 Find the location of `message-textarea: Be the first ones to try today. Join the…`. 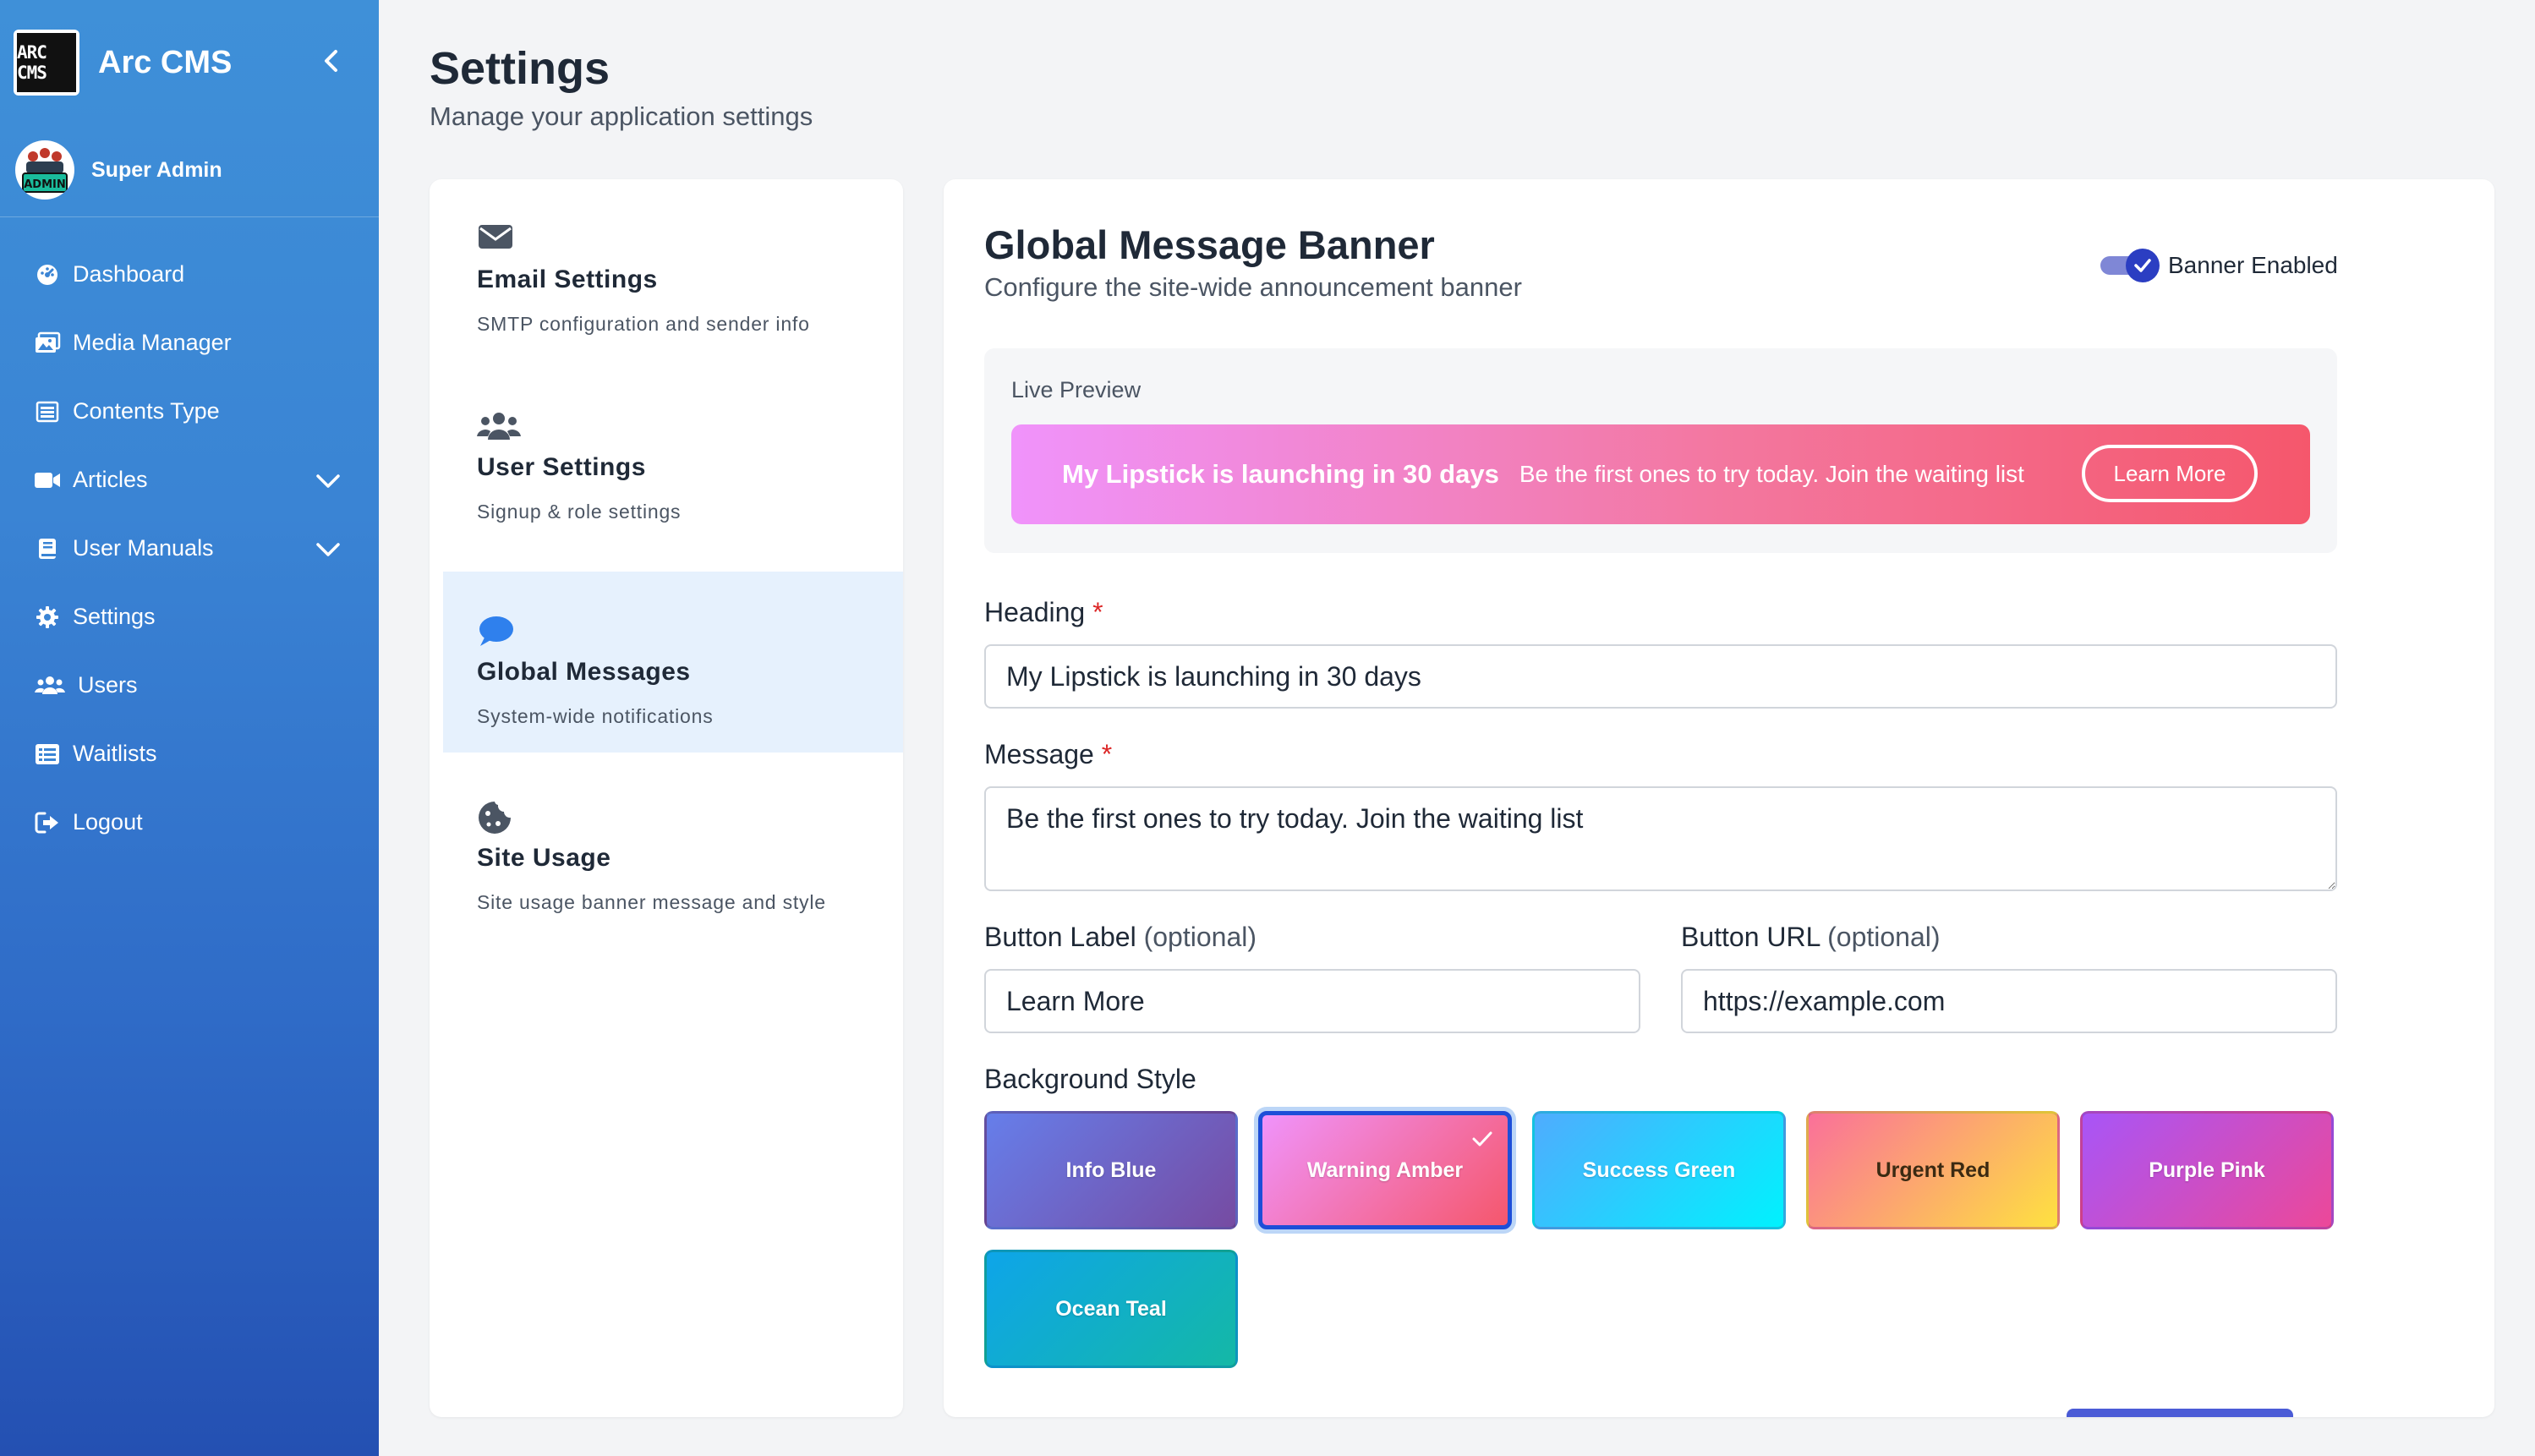

message-textarea: Be the first ones to try today. Join the… is located at coordinates (1660, 838).